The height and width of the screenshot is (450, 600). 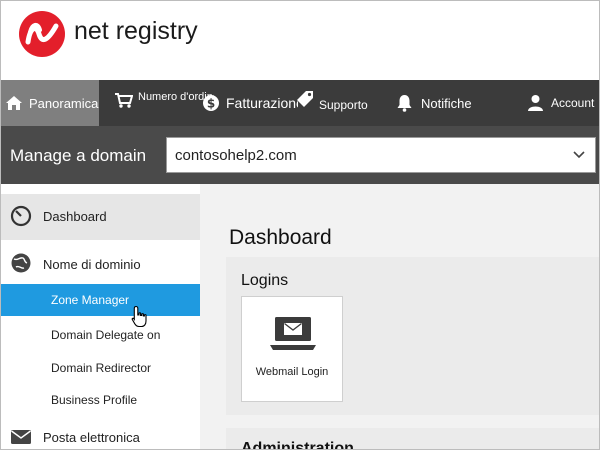 What do you see at coordinates (236, 155) in the screenshot?
I see `domain-select-value: contosohelp2.com` at bounding box center [236, 155].